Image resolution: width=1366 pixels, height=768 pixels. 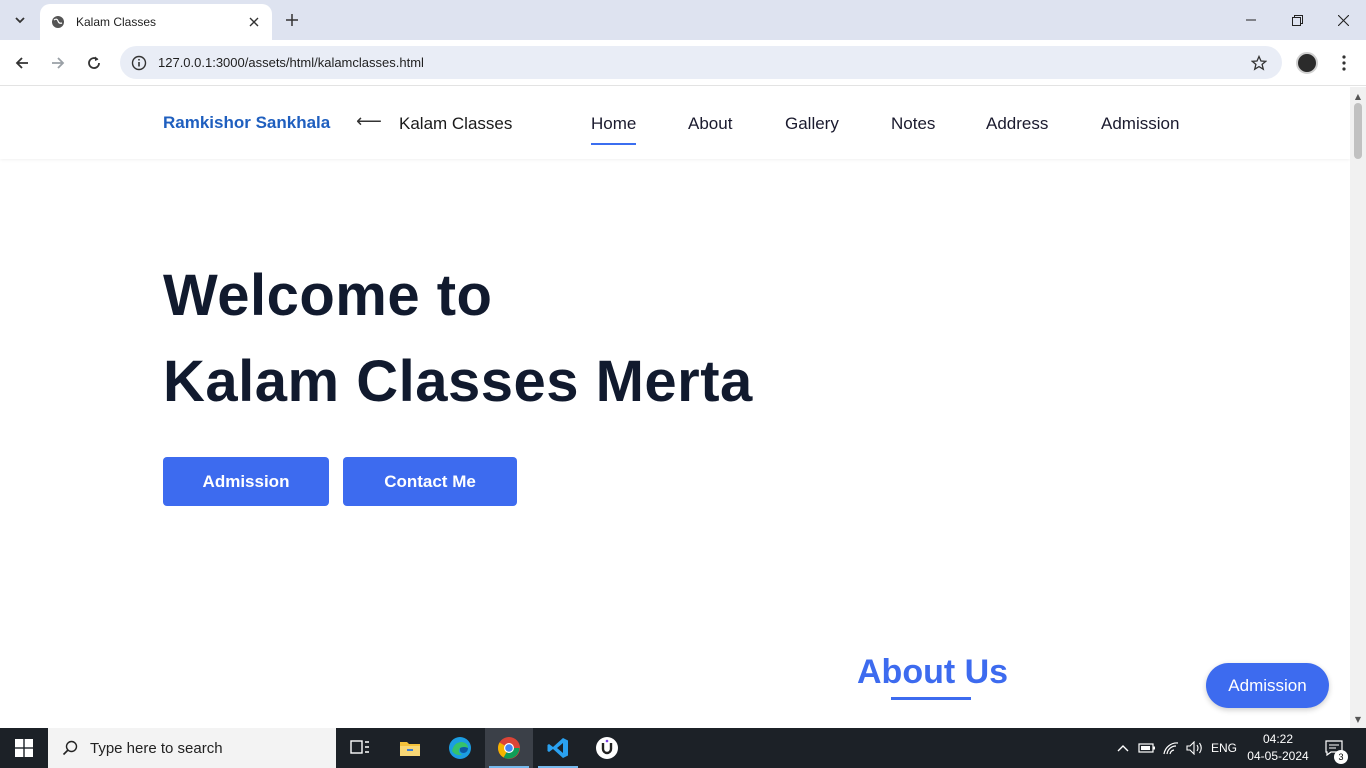 What do you see at coordinates (328, 295) in the screenshot?
I see `hero-line-1: Welcome to` at bounding box center [328, 295].